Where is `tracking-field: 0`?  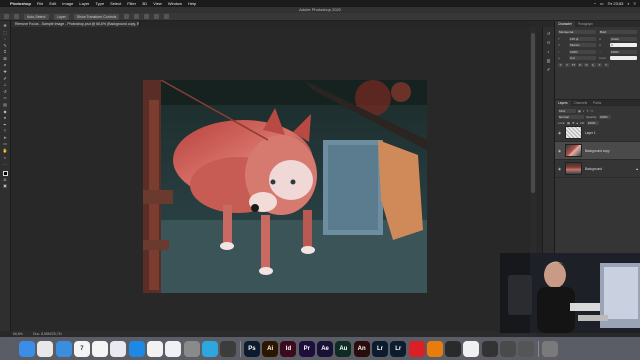
tracking-field: 0 is located at coordinates (623, 45).